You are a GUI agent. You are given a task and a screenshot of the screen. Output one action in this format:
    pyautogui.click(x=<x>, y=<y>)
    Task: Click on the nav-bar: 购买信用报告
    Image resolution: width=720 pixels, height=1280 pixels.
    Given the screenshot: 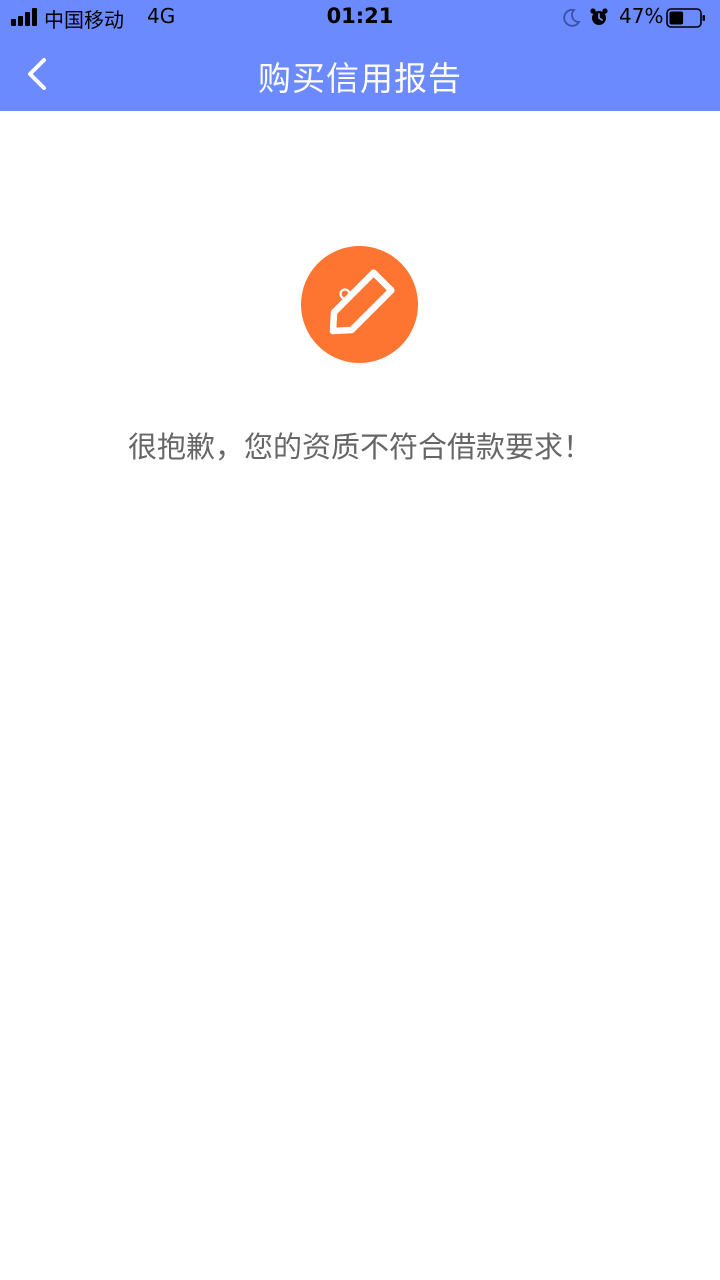 What is the action you would take?
    pyautogui.click(x=360, y=73)
    